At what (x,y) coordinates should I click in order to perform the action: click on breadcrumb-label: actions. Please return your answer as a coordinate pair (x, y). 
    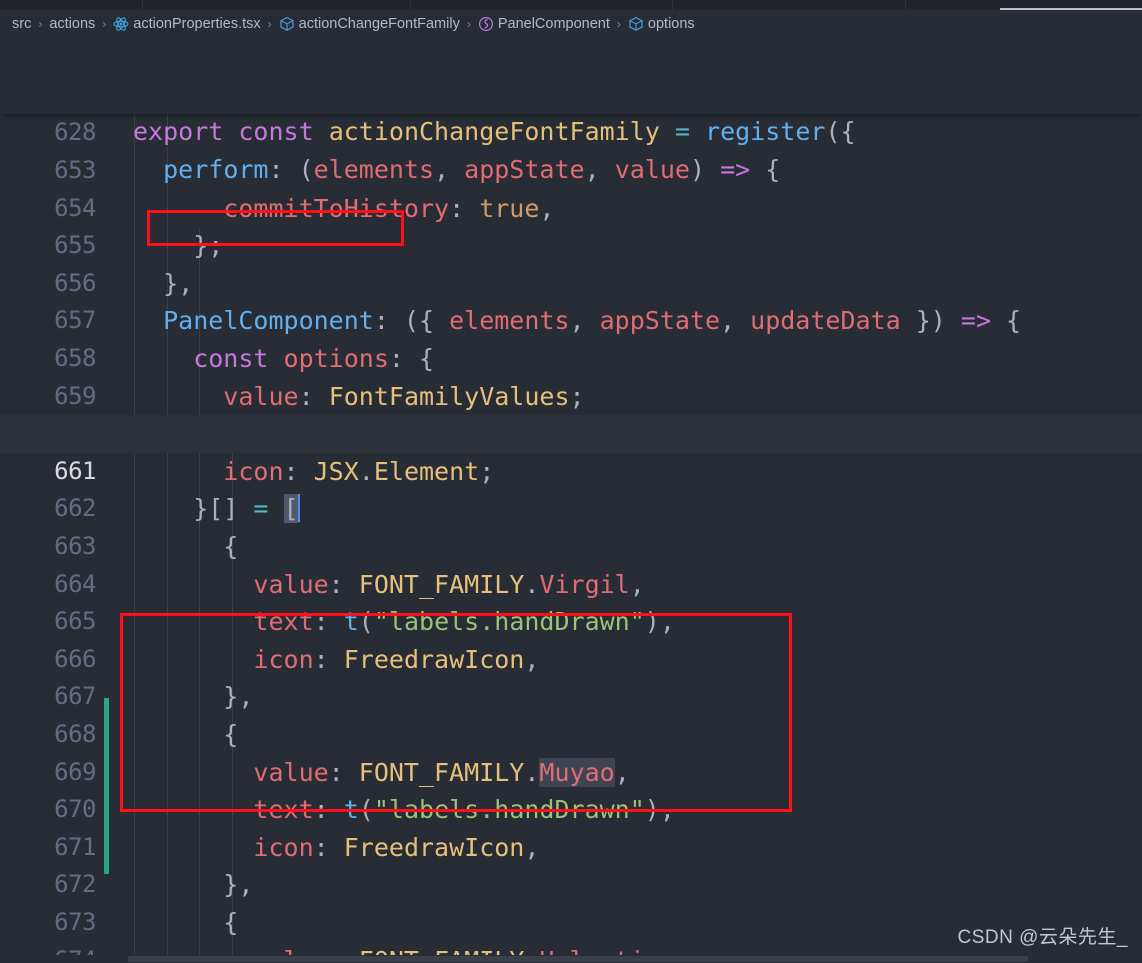
    Looking at the image, I should click on (72, 24).